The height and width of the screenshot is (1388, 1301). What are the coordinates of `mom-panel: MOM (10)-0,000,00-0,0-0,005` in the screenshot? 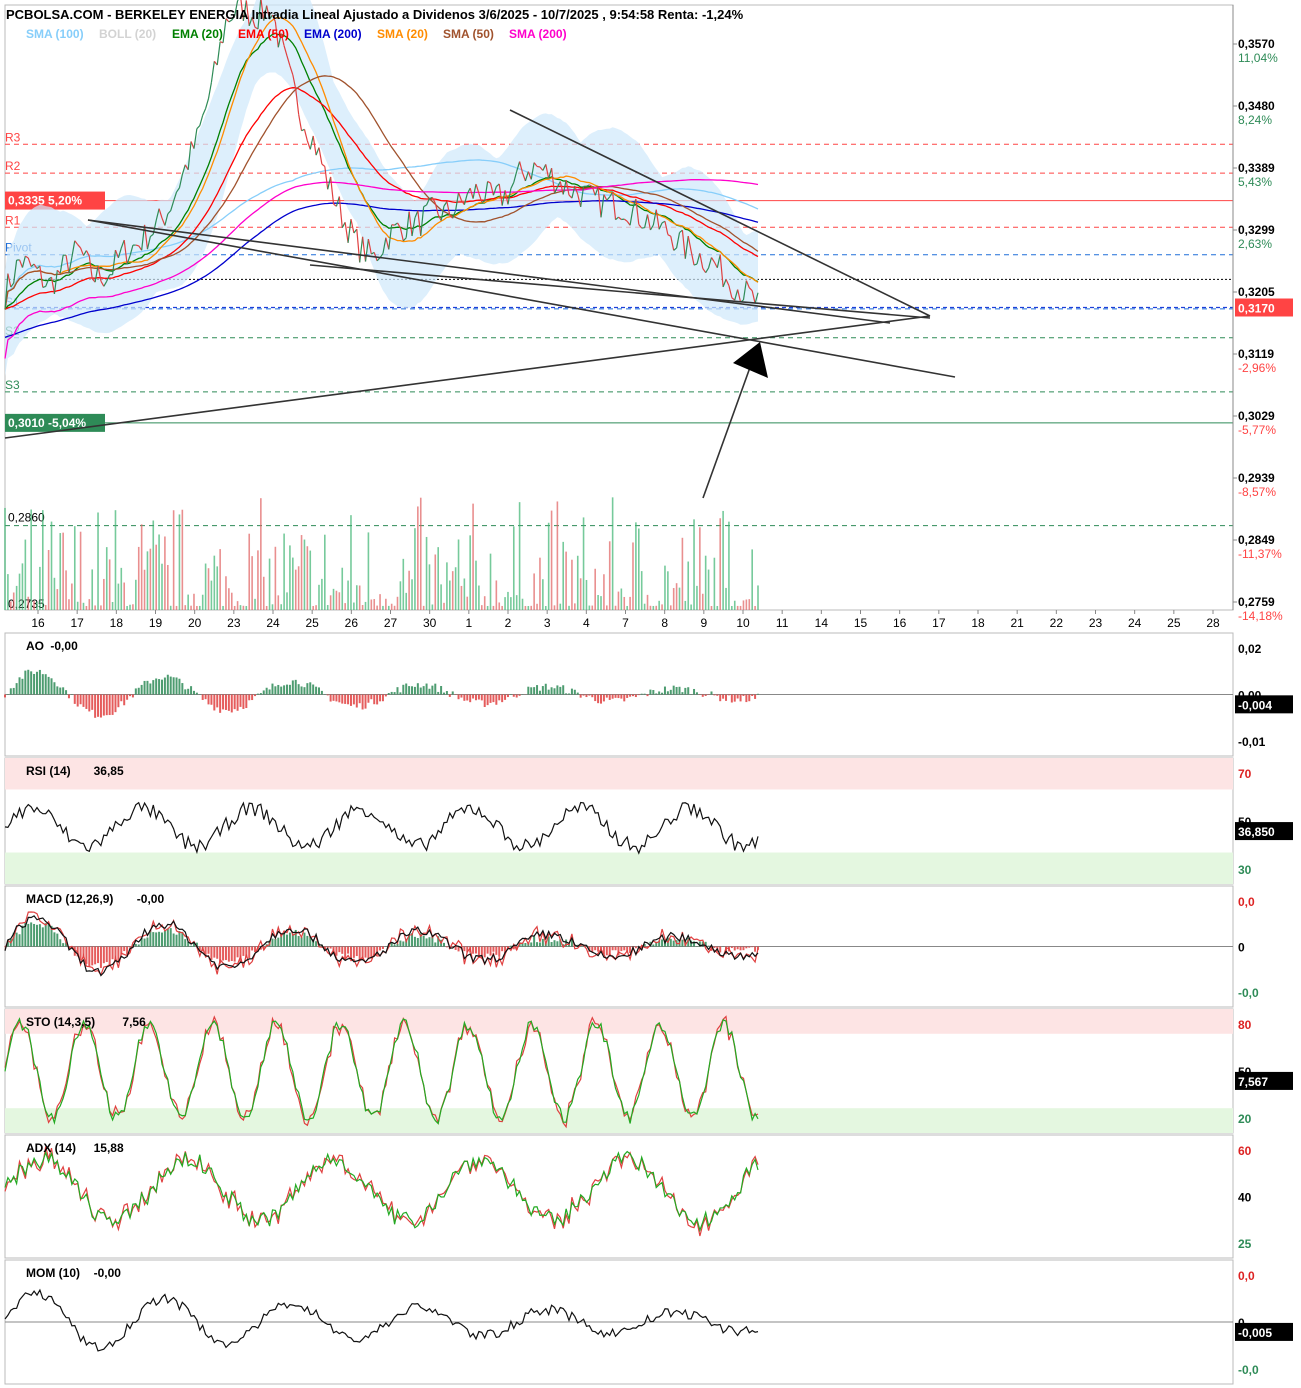 It's located at (648, 1322).